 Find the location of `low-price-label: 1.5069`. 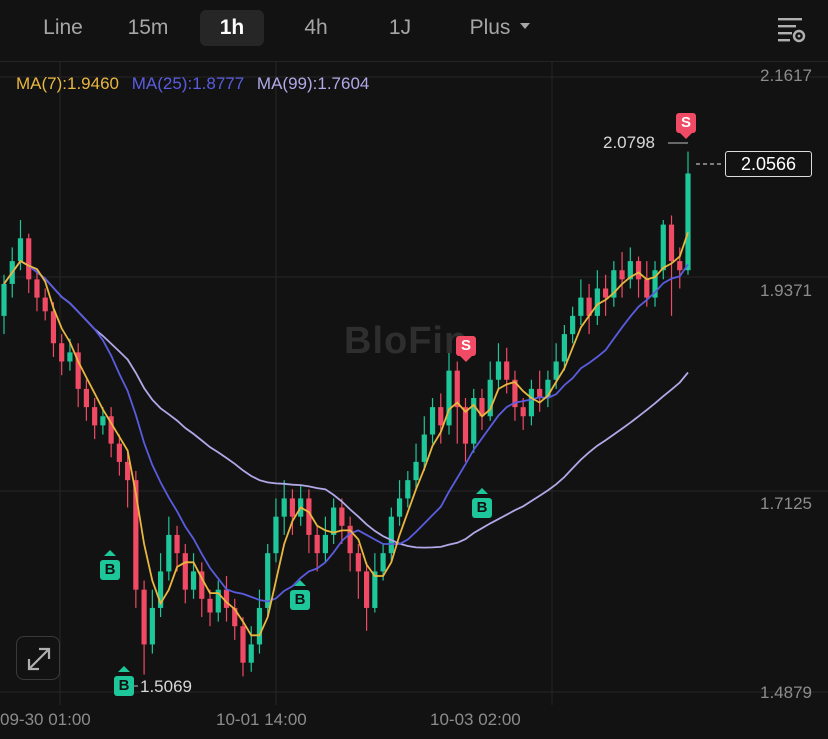

low-price-label: 1.5069 is located at coordinates (166, 686).